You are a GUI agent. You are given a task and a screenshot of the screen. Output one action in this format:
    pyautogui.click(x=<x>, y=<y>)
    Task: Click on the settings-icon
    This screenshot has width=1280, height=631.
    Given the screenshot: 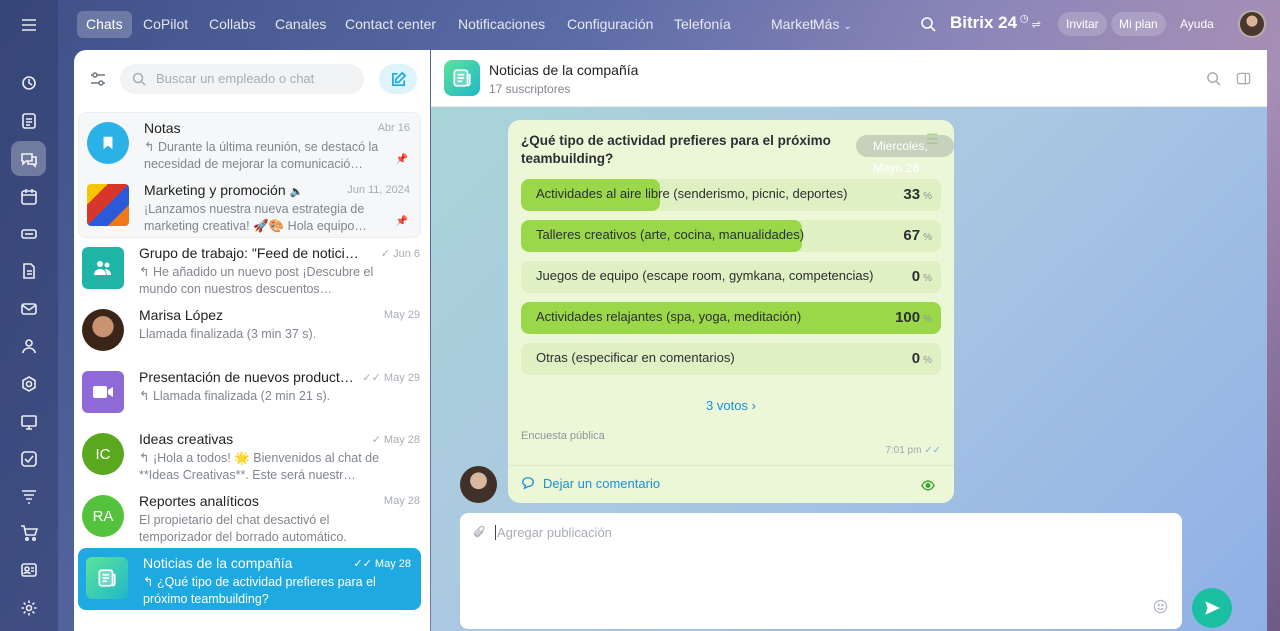 What is the action you would take?
    pyautogui.click(x=28, y=607)
    